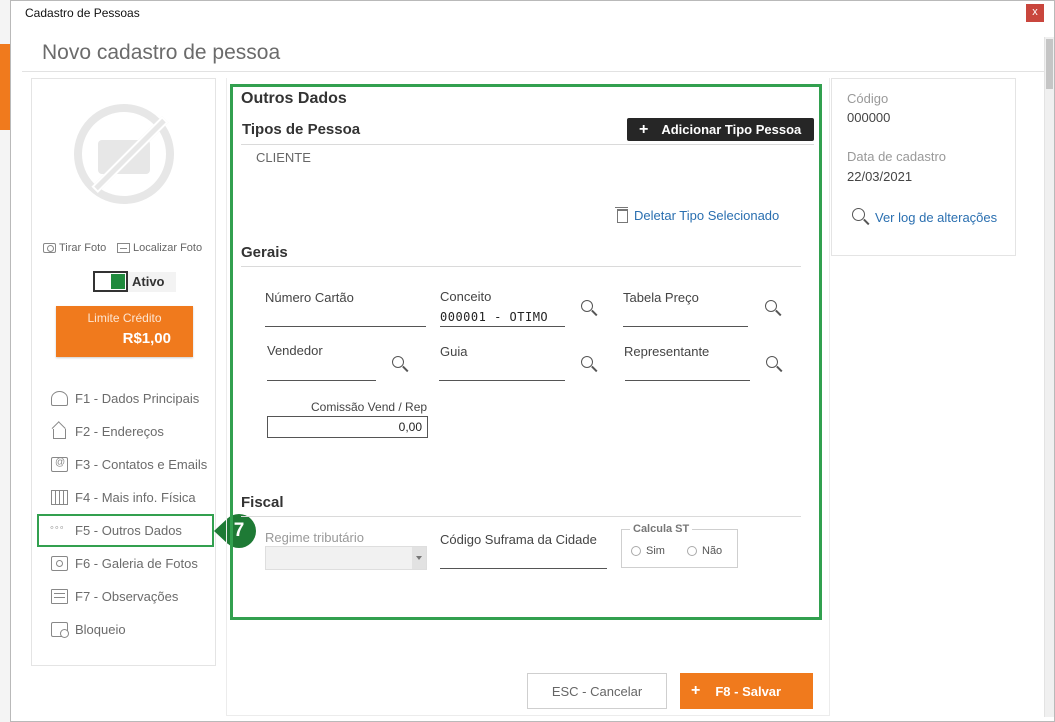 This screenshot has height=722, width=1055. What do you see at coordinates (401, 365) in the screenshot?
I see `vendedor-search-icon` at bounding box center [401, 365].